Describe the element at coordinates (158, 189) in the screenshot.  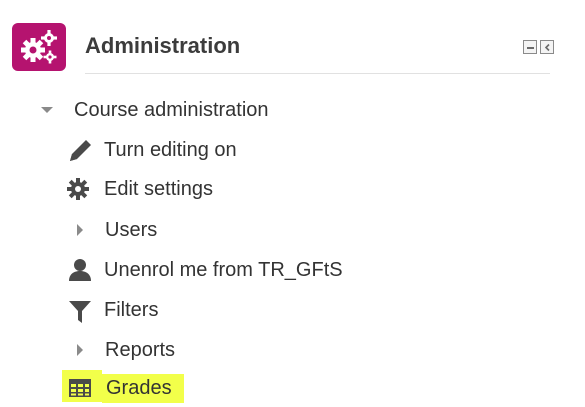
I see `item-label: Edit settings` at that location.